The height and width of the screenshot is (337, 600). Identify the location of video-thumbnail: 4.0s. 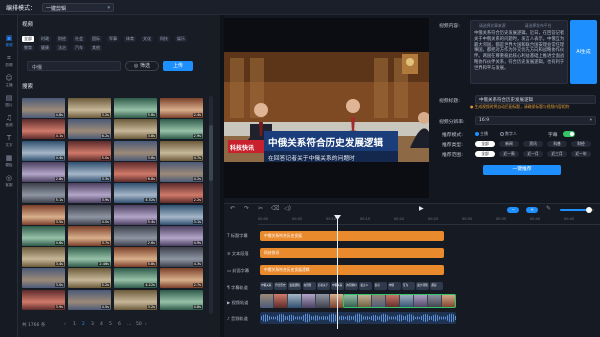
(89, 214).